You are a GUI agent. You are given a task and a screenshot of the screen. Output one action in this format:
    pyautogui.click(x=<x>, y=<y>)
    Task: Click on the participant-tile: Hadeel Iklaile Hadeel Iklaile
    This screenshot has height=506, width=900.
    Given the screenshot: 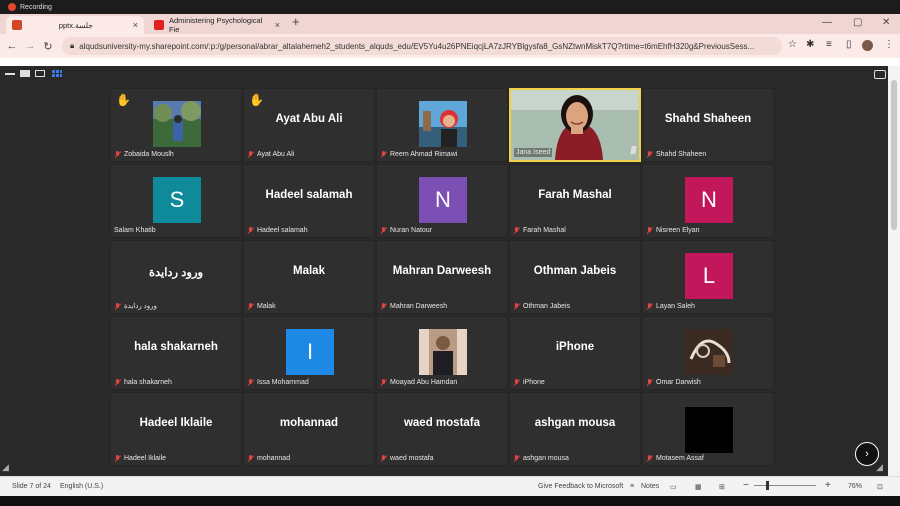 What is the action you would take?
    pyautogui.click(x=176, y=429)
    